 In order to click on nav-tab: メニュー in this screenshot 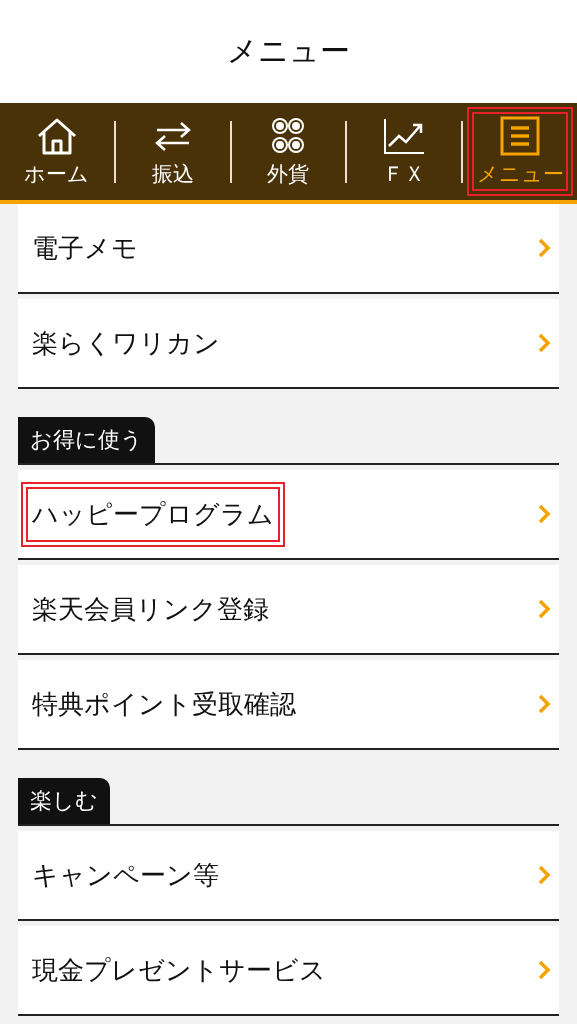, I will do `click(520, 151)`.